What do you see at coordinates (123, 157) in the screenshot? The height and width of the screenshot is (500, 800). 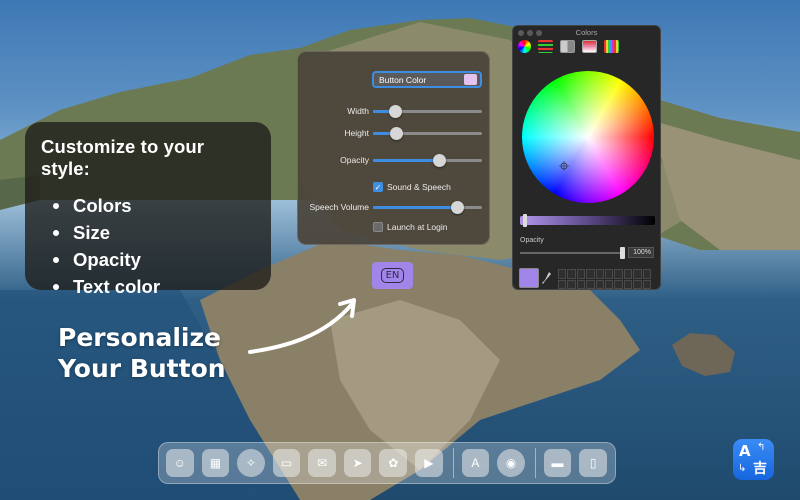 I see `info-card-heading: Customize to your style:` at bounding box center [123, 157].